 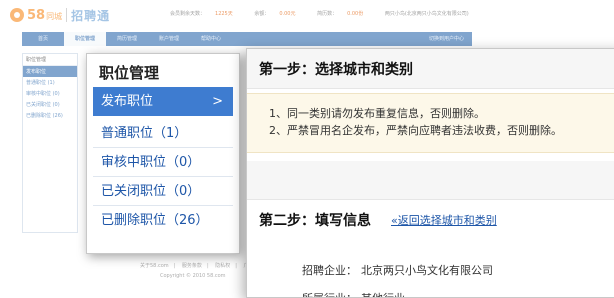 What do you see at coordinates (144, 133) in the screenshot?
I see `menu-item-label: 普通职位（1）` at bounding box center [144, 133].